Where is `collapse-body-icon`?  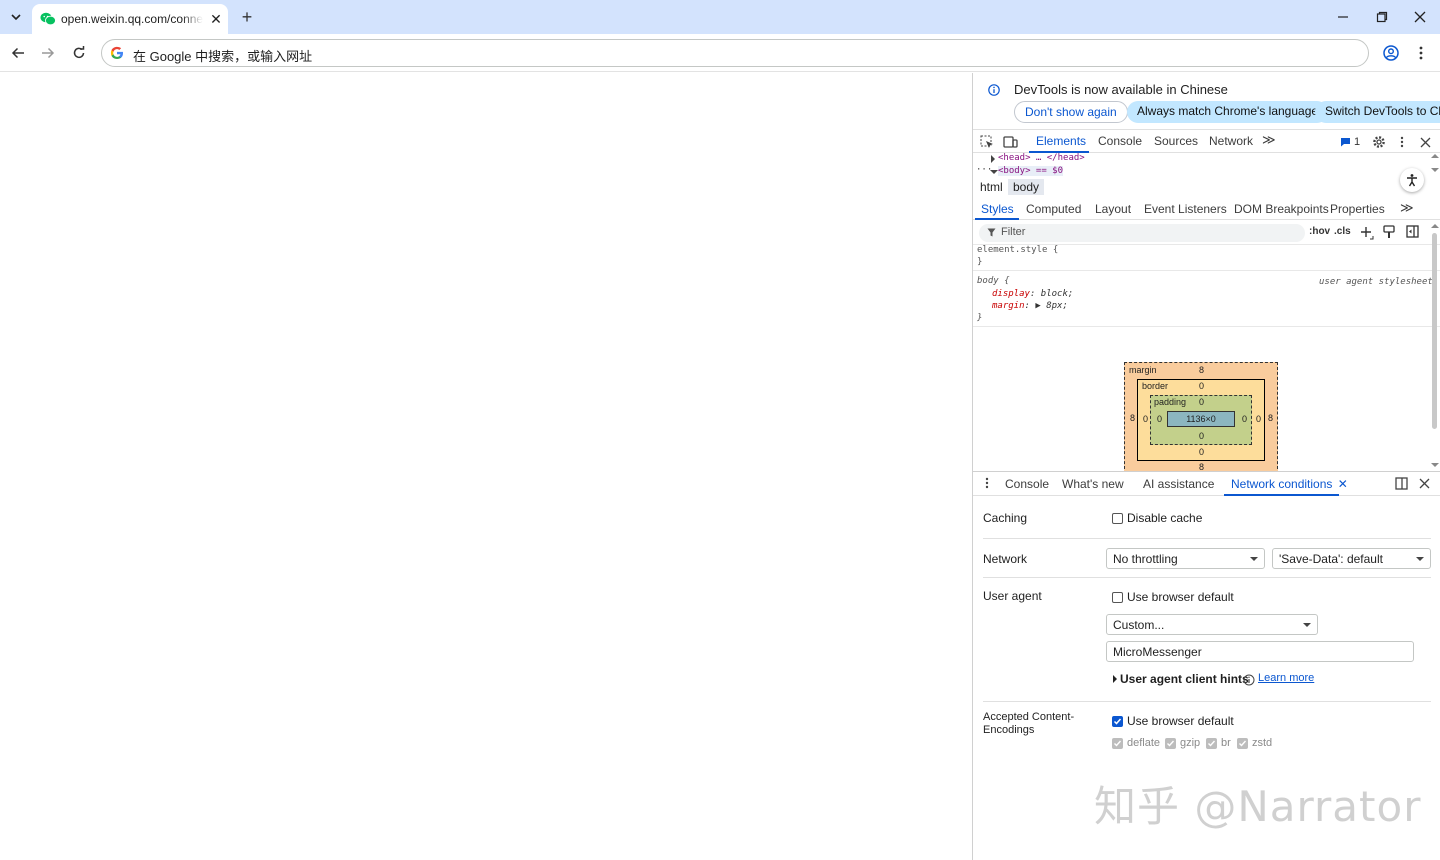 collapse-body-icon is located at coordinates (994, 172).